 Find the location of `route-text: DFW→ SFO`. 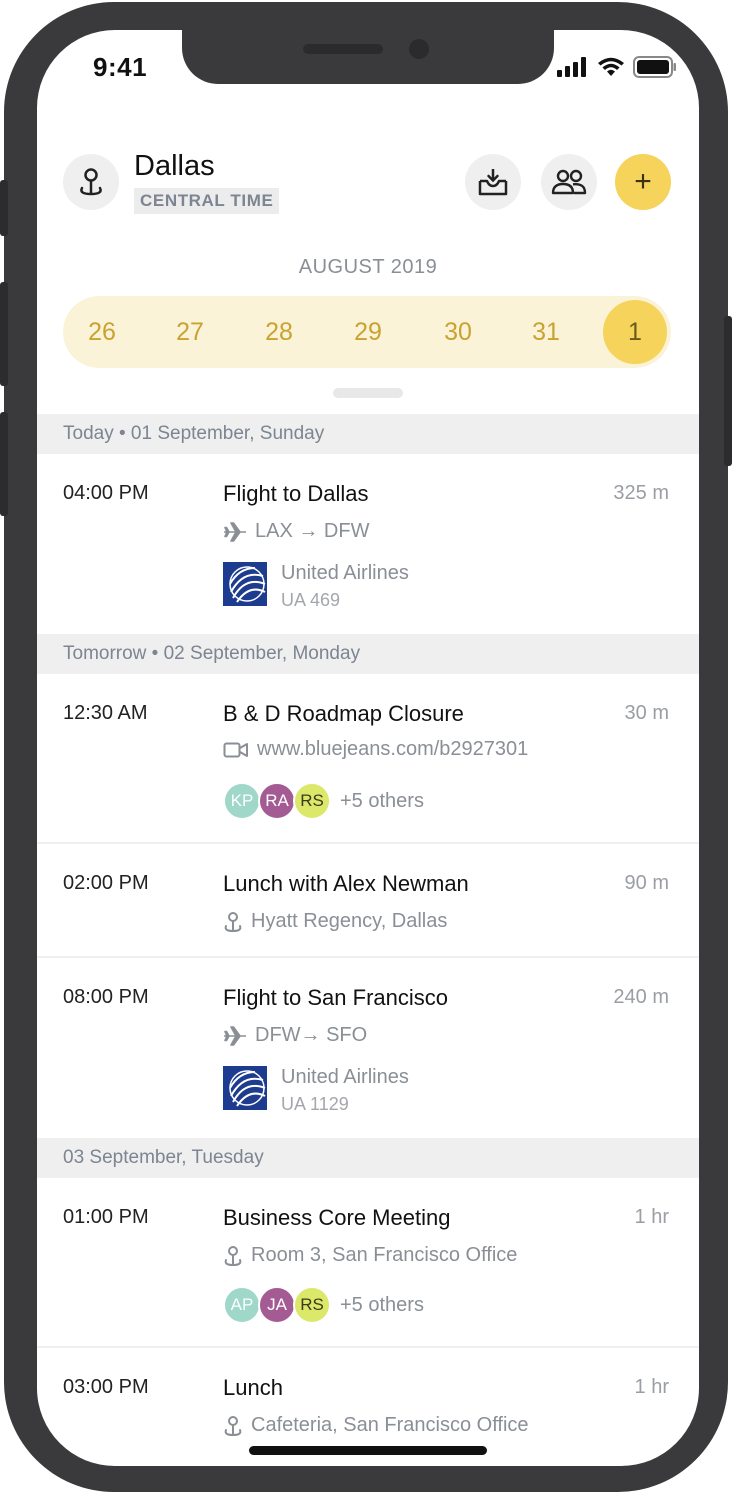

route-text: DFW→ SFO is located at coordinates (311, 1035).